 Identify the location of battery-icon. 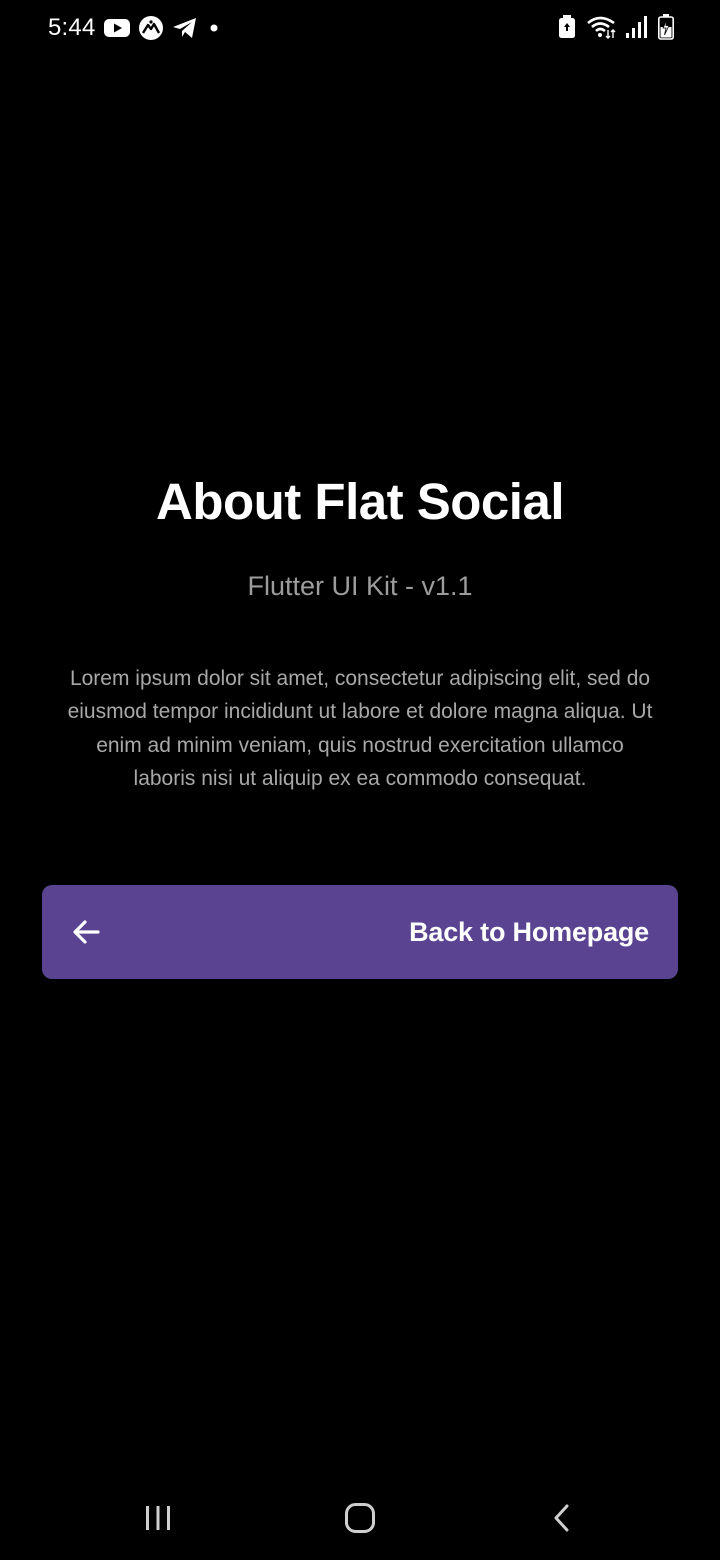
(666, 27).